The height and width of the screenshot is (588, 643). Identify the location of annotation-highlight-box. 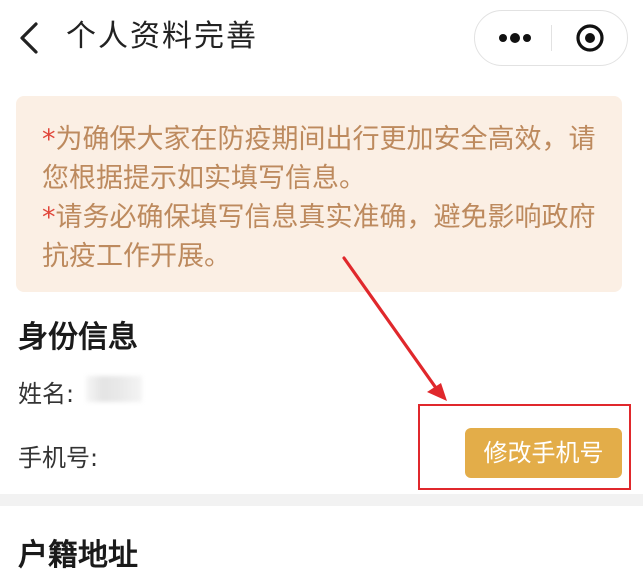
(524, 447).